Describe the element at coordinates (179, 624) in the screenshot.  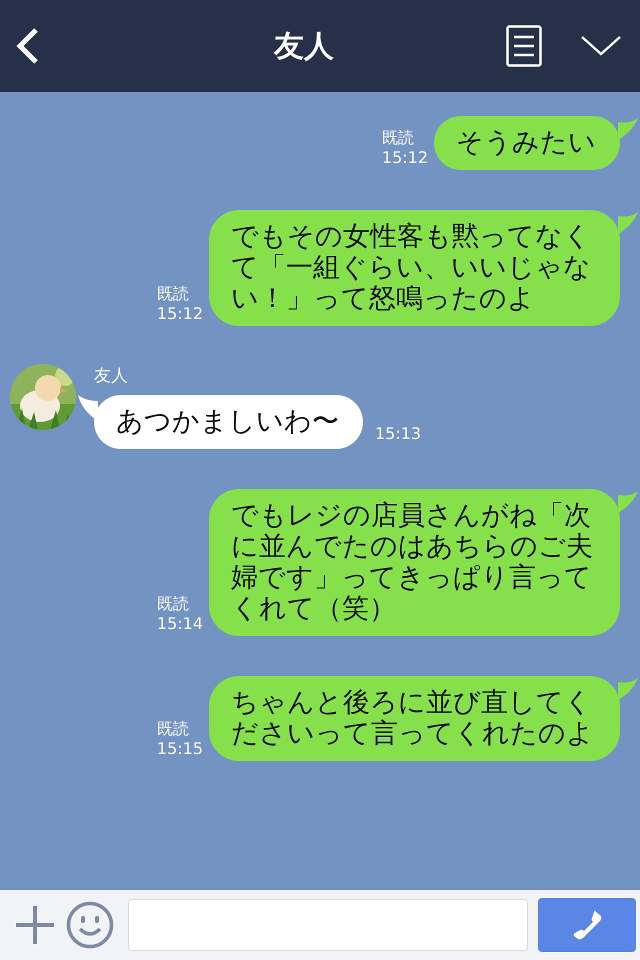
I see `message-time: 15:14` at that location.